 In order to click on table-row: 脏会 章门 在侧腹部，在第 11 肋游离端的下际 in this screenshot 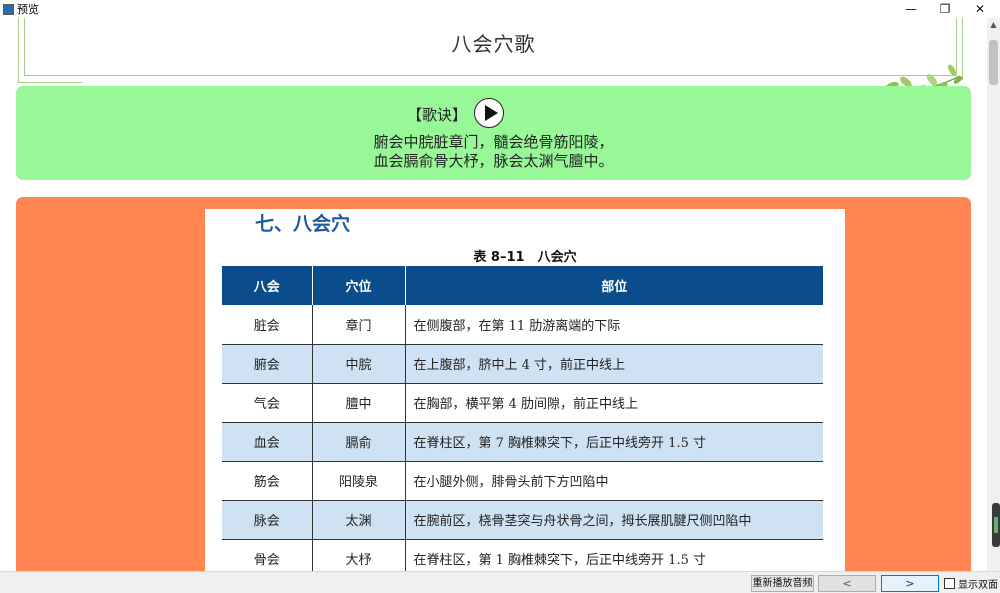, I will do `click(522, 325)`.